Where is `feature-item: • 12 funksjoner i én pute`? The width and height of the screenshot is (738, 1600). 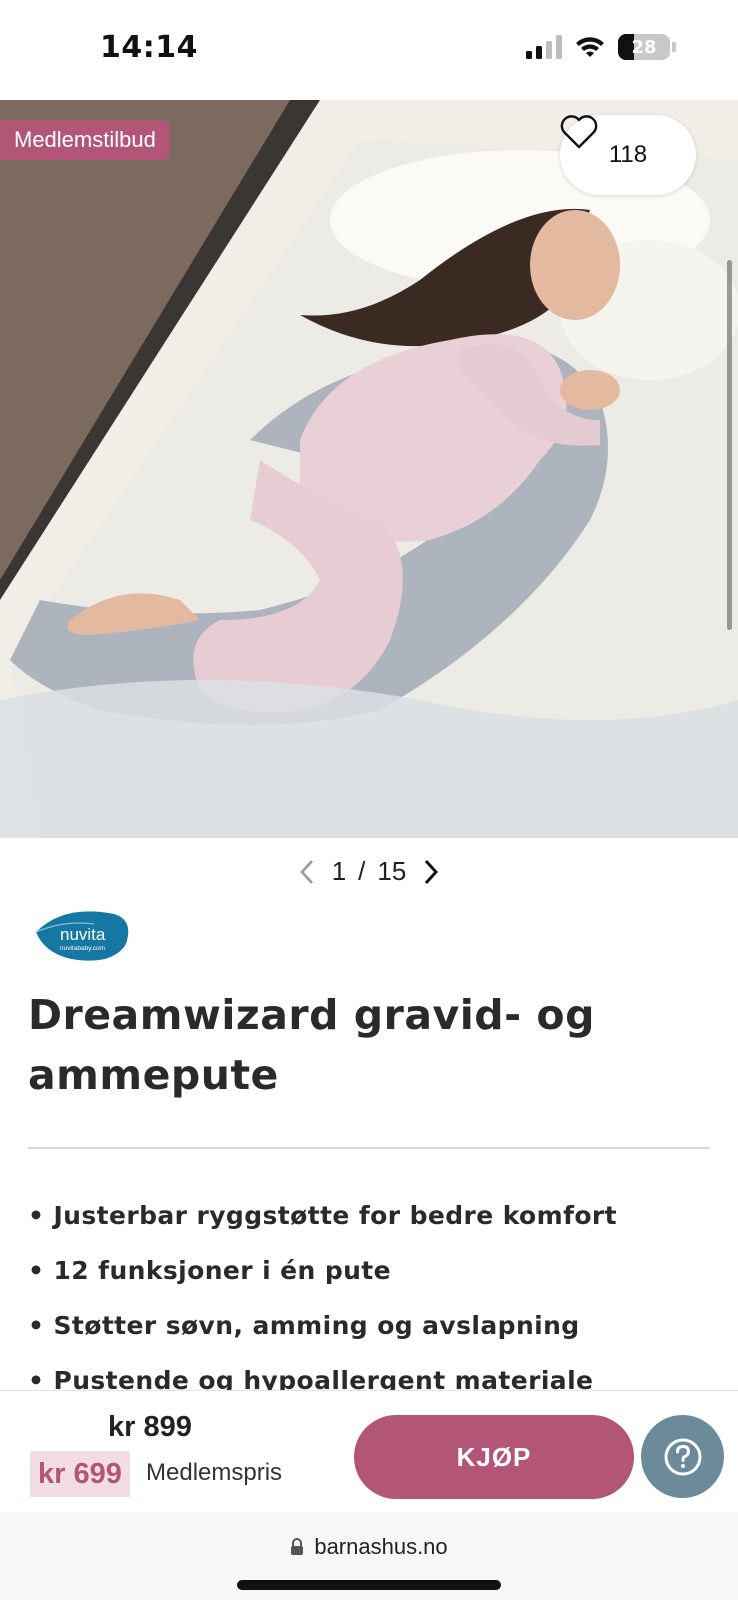
feature-item: • 12 funksjoner i én pute is located at coordinates (210, 1270).